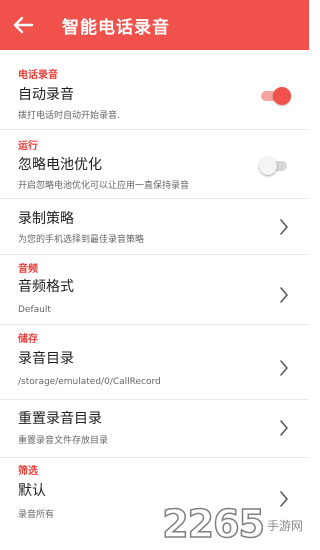 The width and height of the screenshot is (320, 550). I want to click on app-bar: 智能电话录音, so click(154, 25).